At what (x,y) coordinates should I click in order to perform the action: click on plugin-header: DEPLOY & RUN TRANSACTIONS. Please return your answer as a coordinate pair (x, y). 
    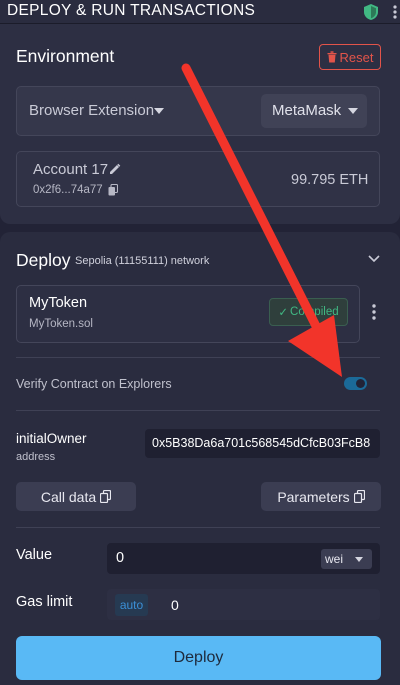
    Looking at the image, I should click on (200, 12).